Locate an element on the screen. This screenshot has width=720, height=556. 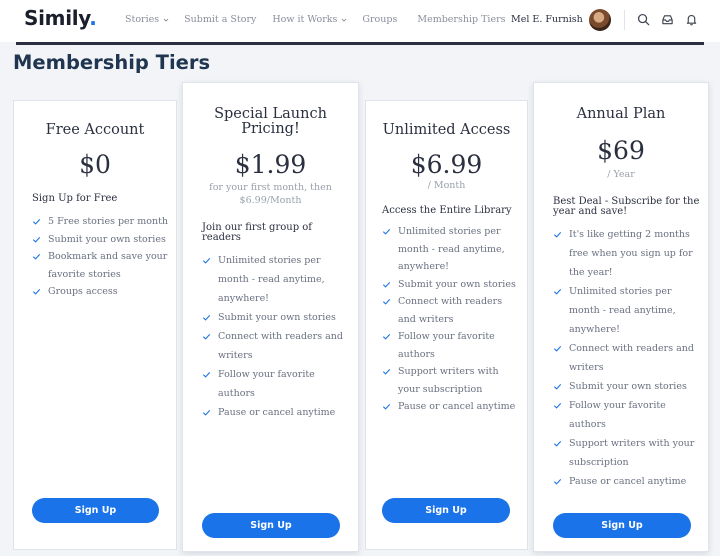
feature-text: 5 Free stories per month is located at coordinates (108, 221).